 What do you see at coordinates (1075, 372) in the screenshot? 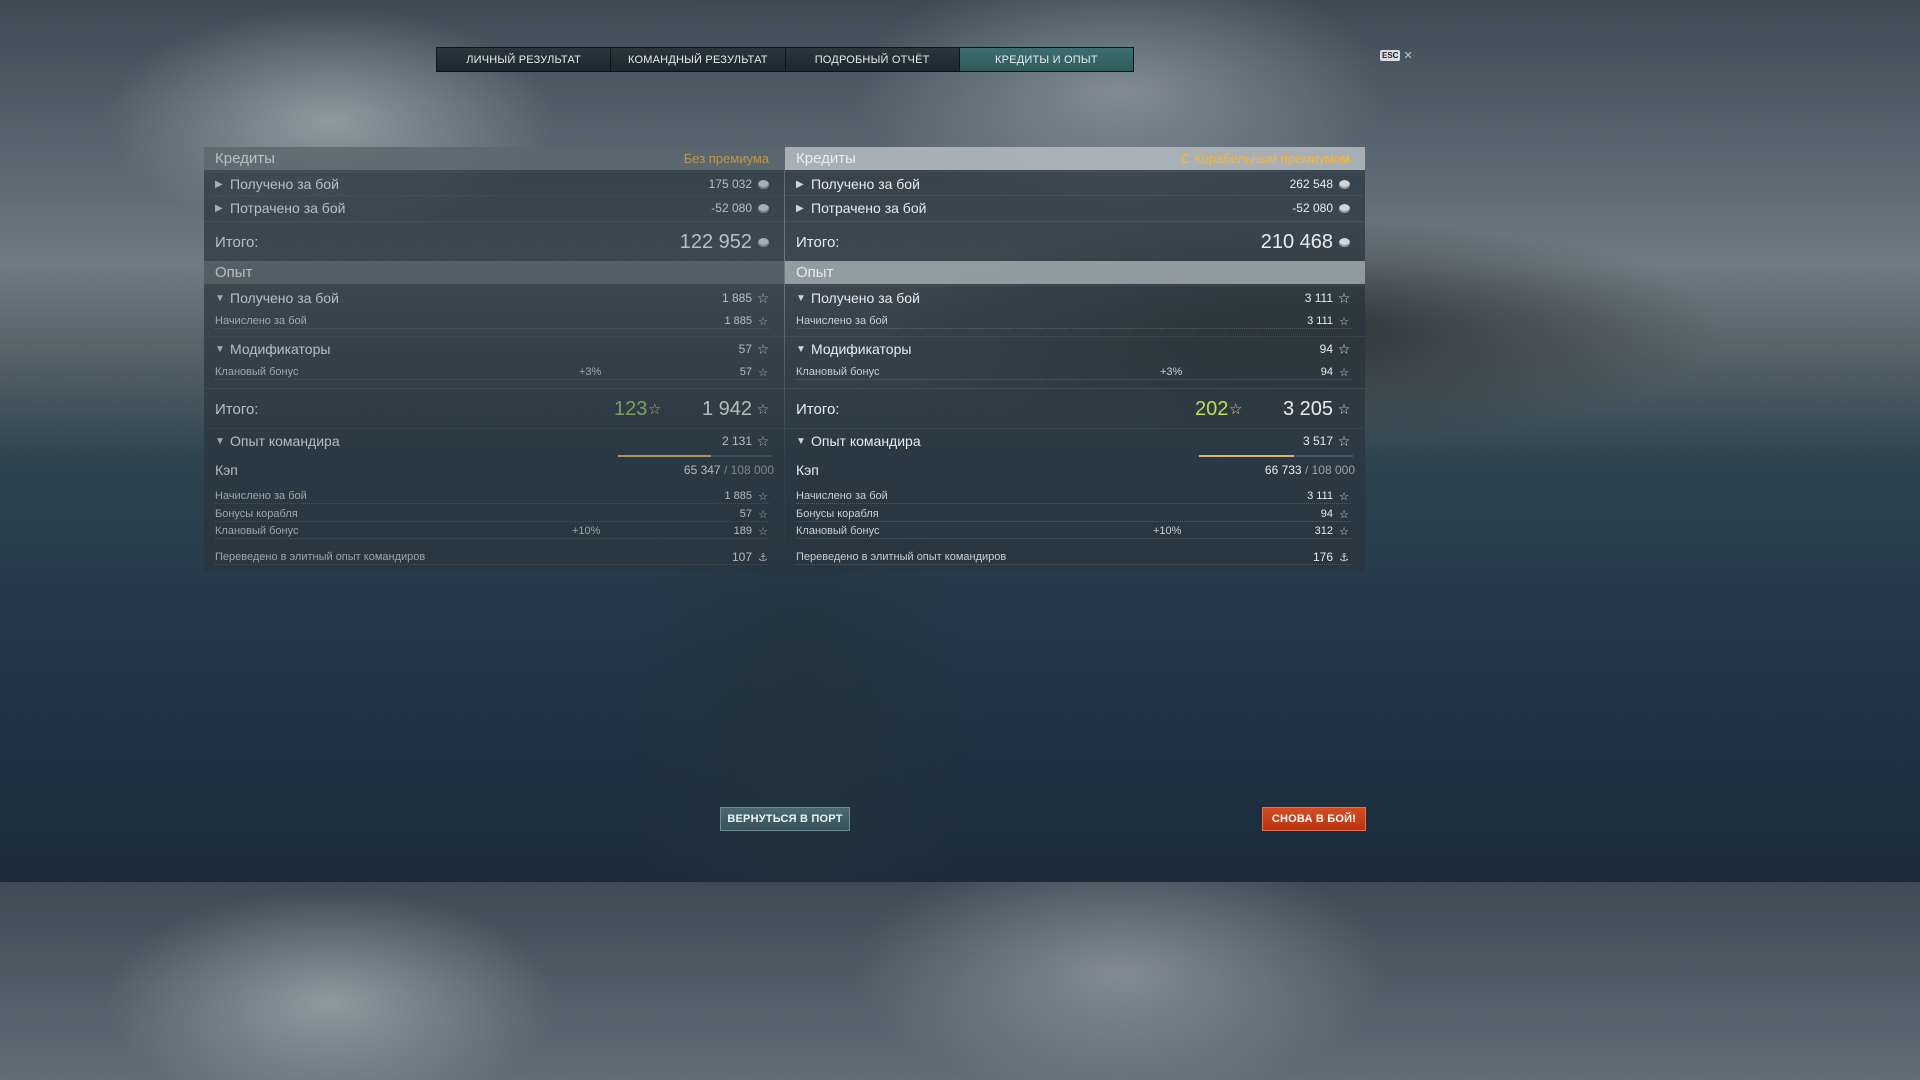
I see `clan-bonus-row: Клановый бонус +3% 94 ☆` at bounding box center [1075, 372].